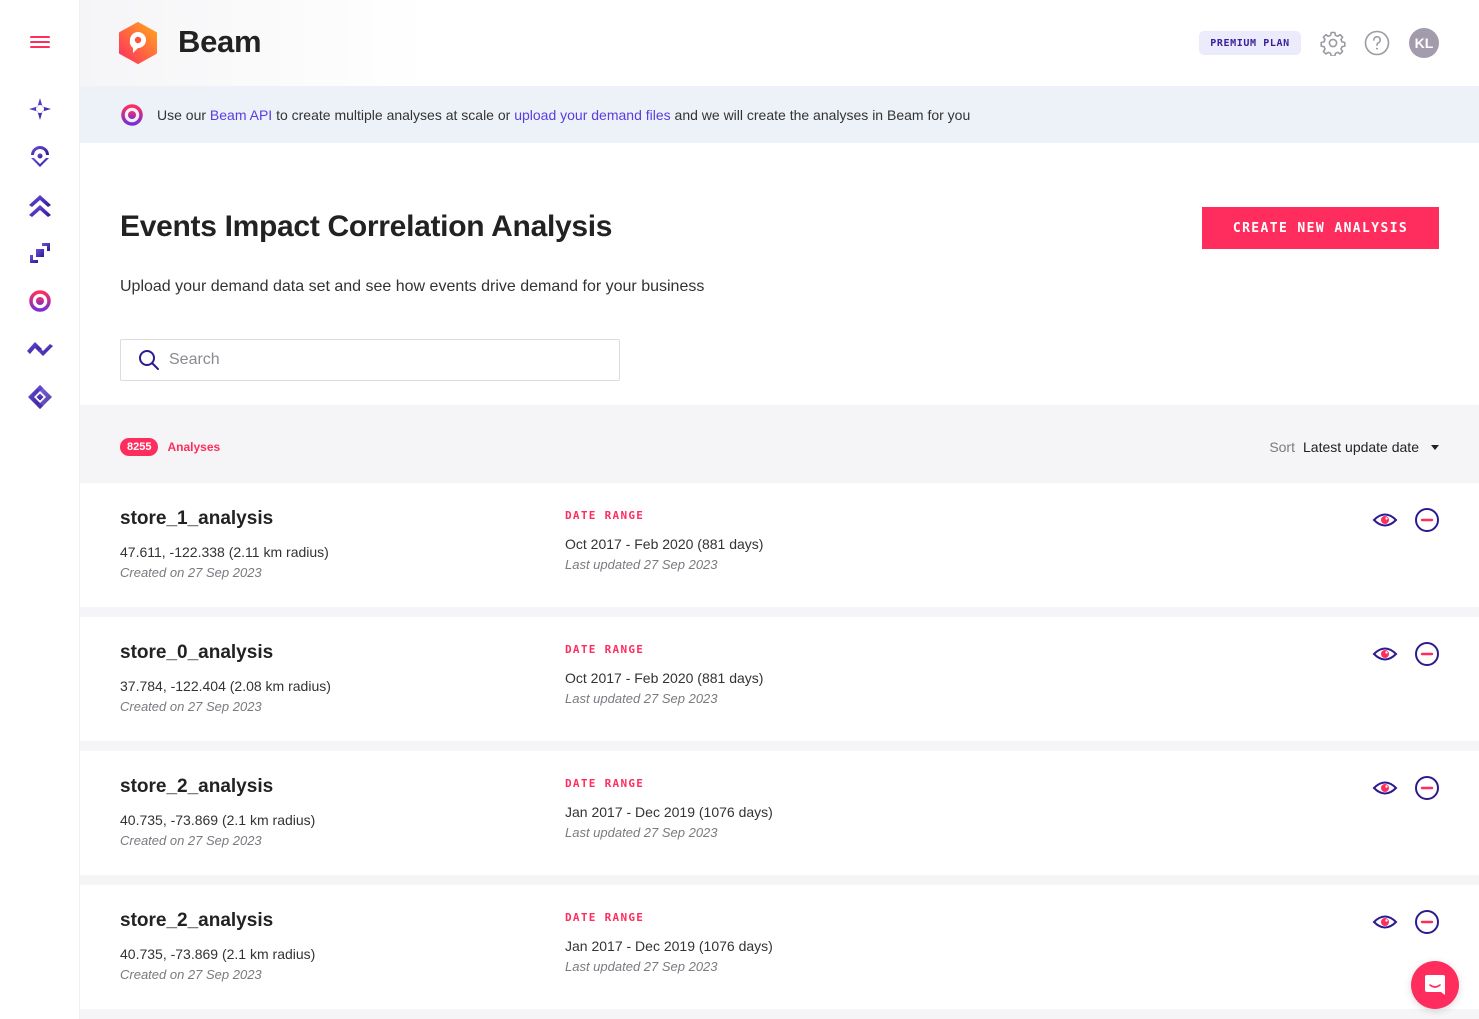 The image size is (1479, 1019). What do you see at coordinates (592, 115) in the screenshot?
I see `upload-demand-files-link: upload your demand files` at bounding box center [592, 115].